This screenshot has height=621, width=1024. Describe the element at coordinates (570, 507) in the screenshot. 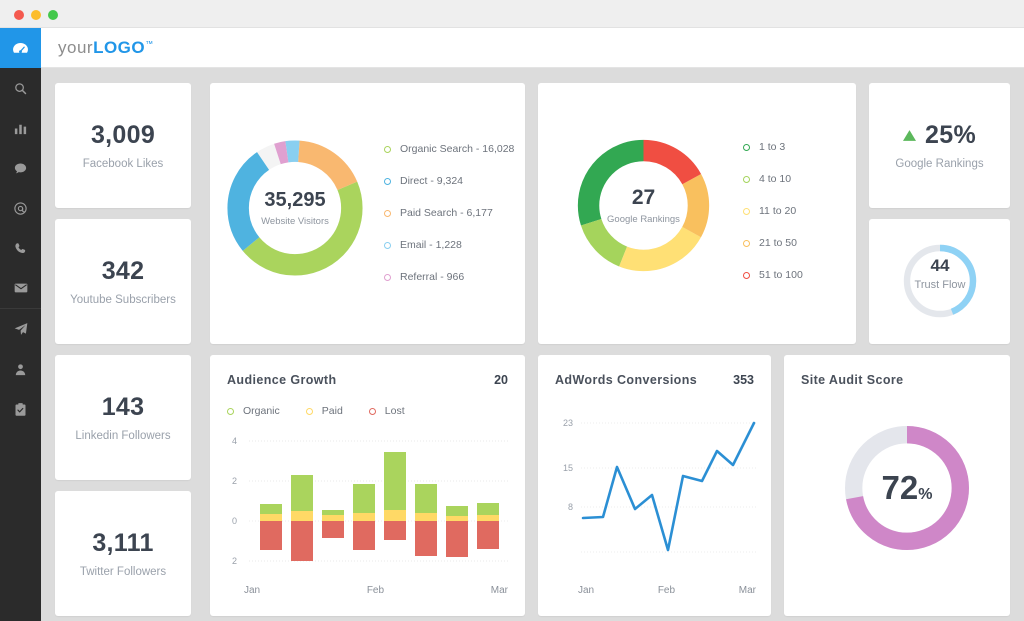

I see `svg-text: 8` at that location.